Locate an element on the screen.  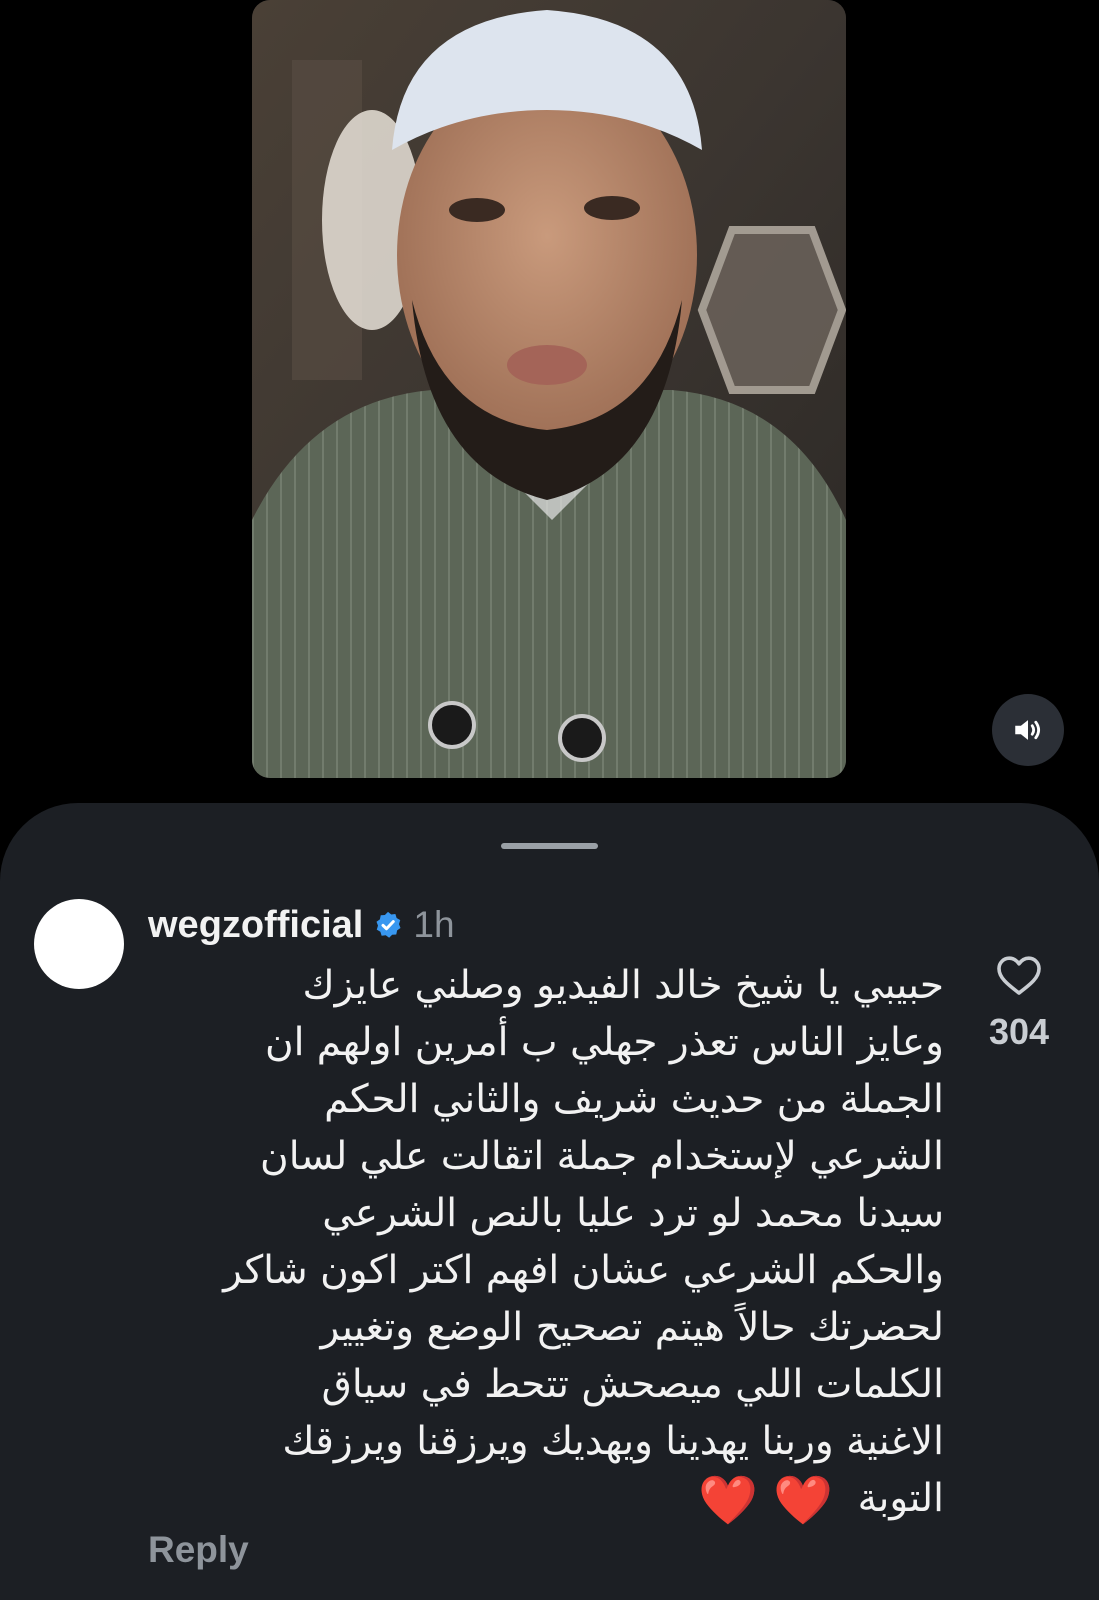
comment-line-last: التوبة ❤️ ❤️ is located at coordinates (573, 1498).